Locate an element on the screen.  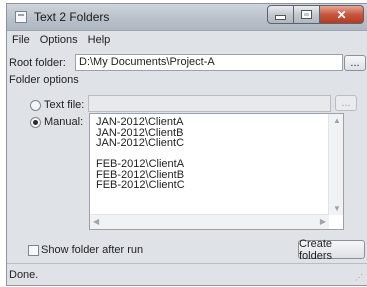
show-folder-label: Show folder after run is located at coordinates (92, 250).